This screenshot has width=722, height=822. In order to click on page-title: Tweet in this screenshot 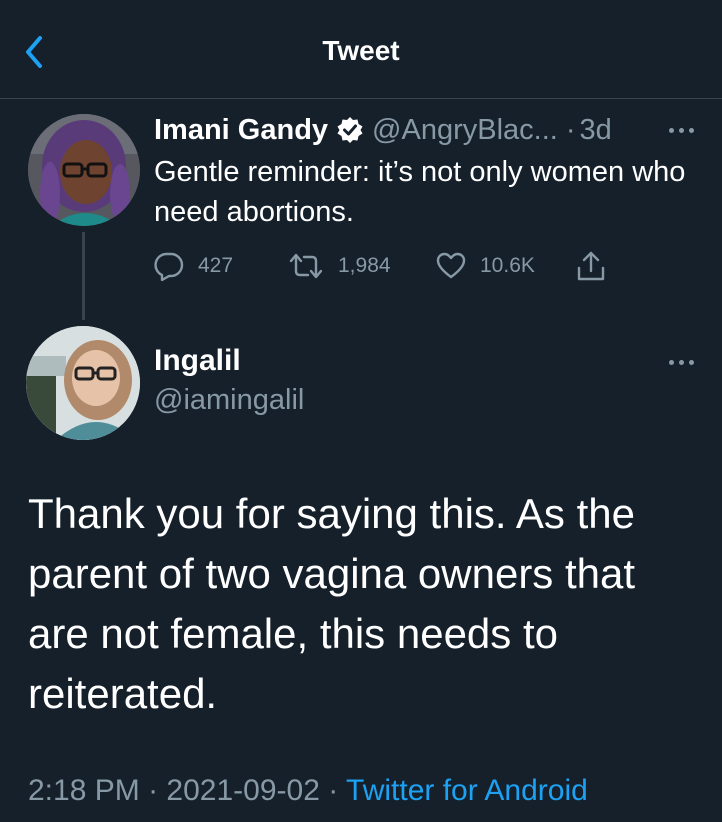, I will do `click(361, 50)`.